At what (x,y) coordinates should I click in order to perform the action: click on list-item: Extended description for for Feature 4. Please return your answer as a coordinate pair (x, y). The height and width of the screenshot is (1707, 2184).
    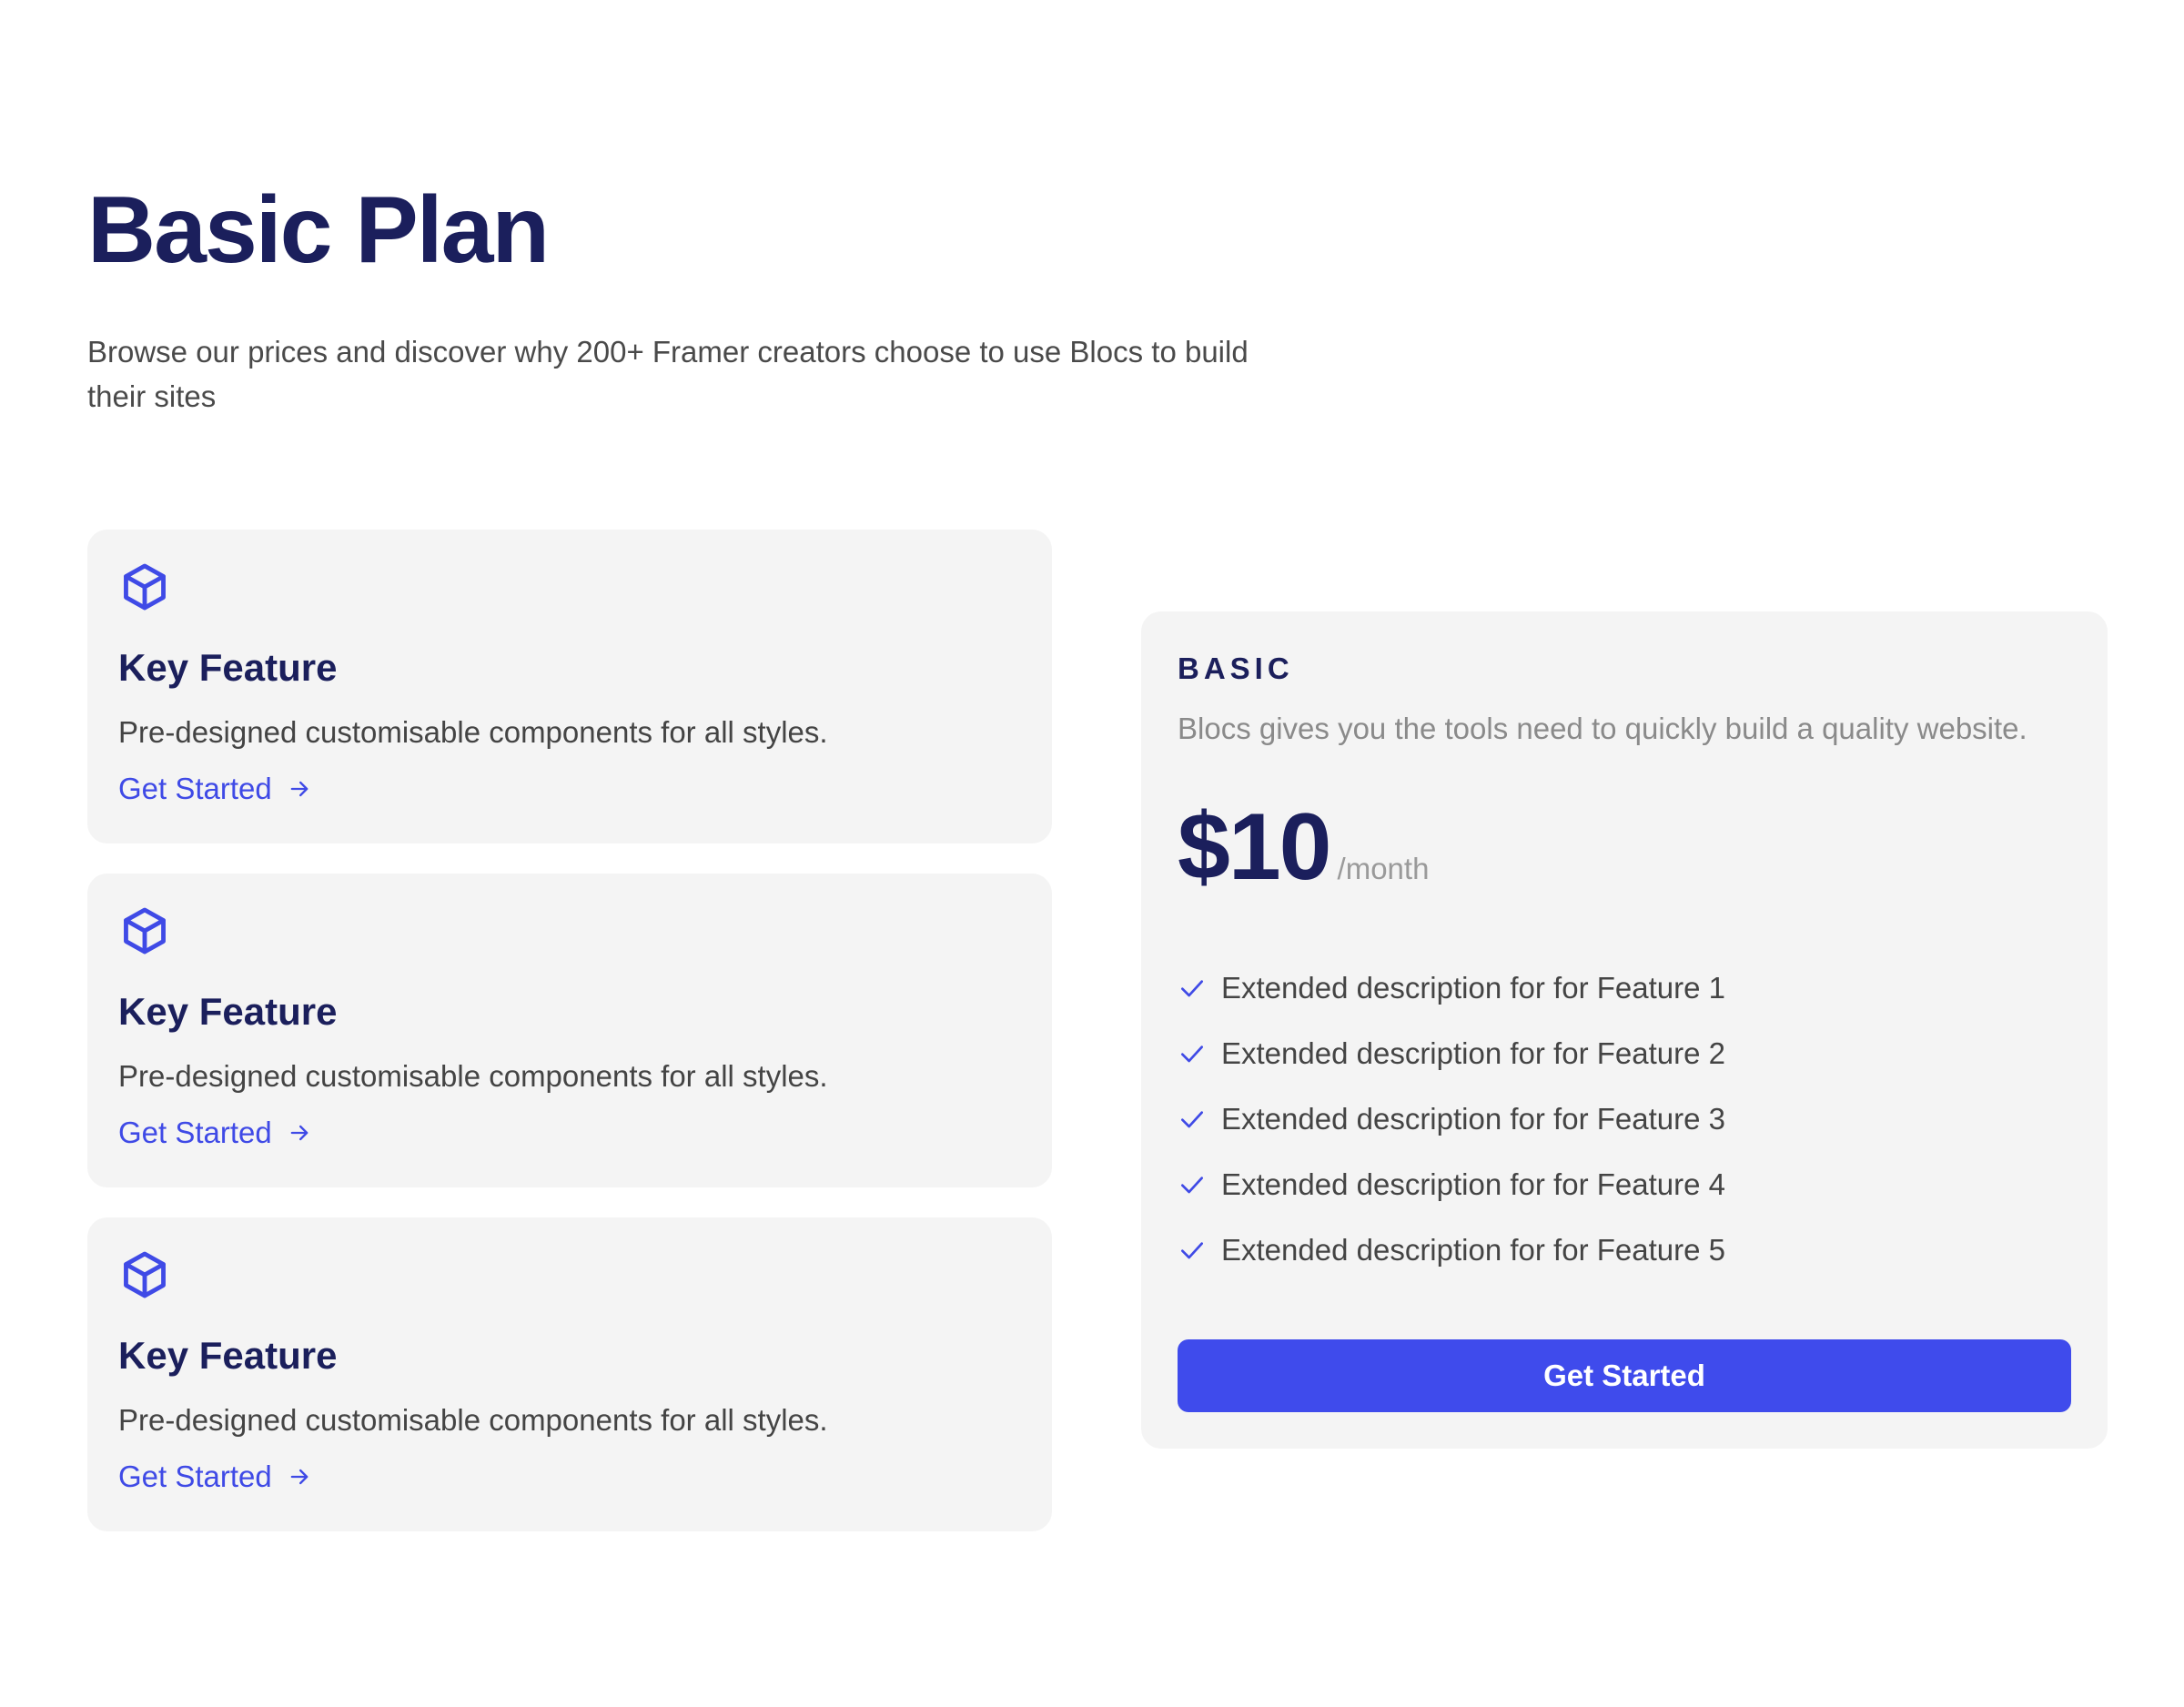
    Looking at the image, I should click on (1452, 1185).